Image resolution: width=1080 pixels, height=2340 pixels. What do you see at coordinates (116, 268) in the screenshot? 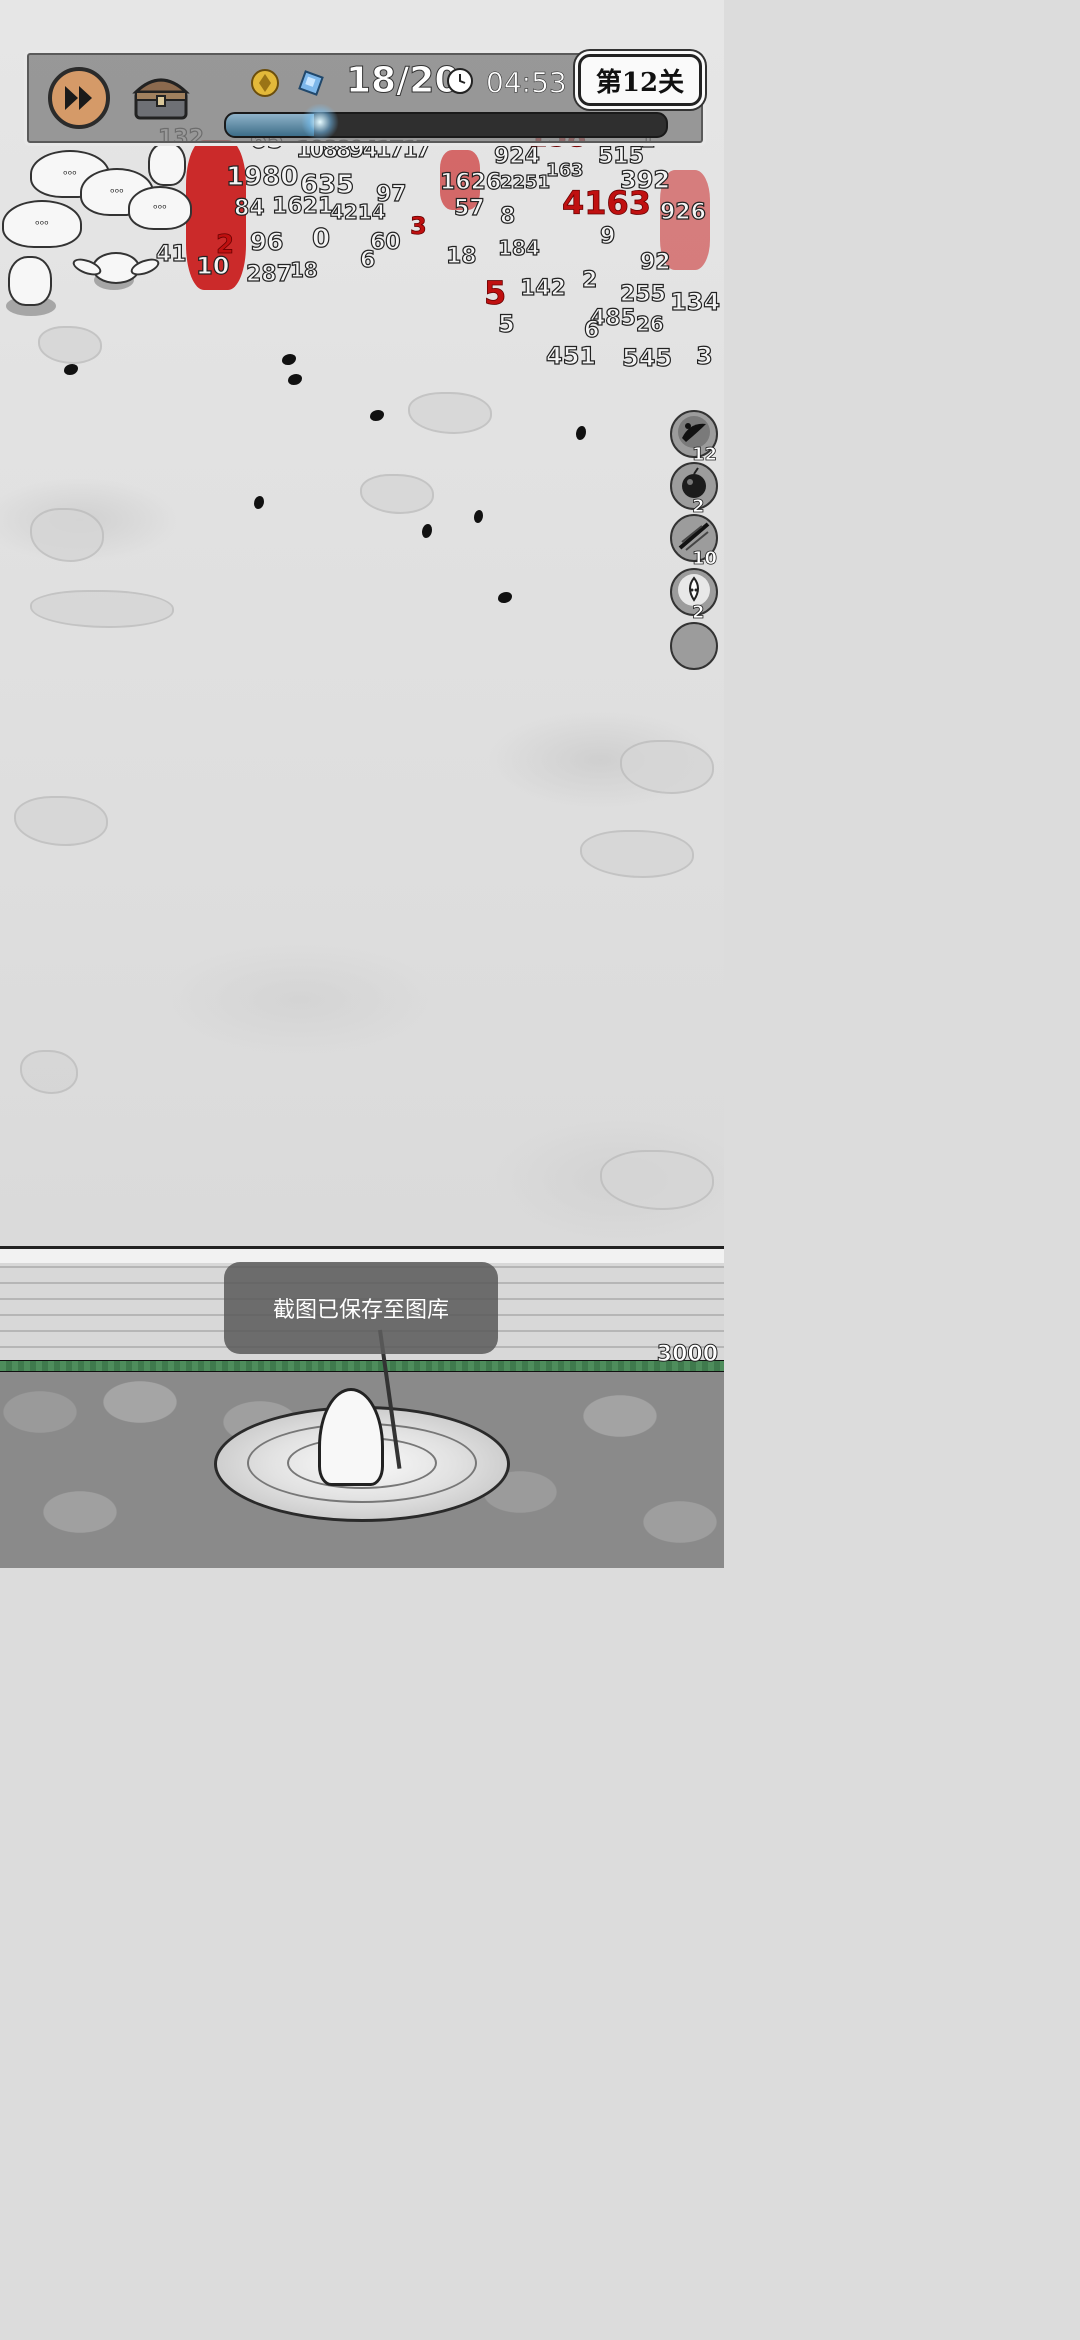
I see `rabbit-enemy` at bounding box center [116, 268].